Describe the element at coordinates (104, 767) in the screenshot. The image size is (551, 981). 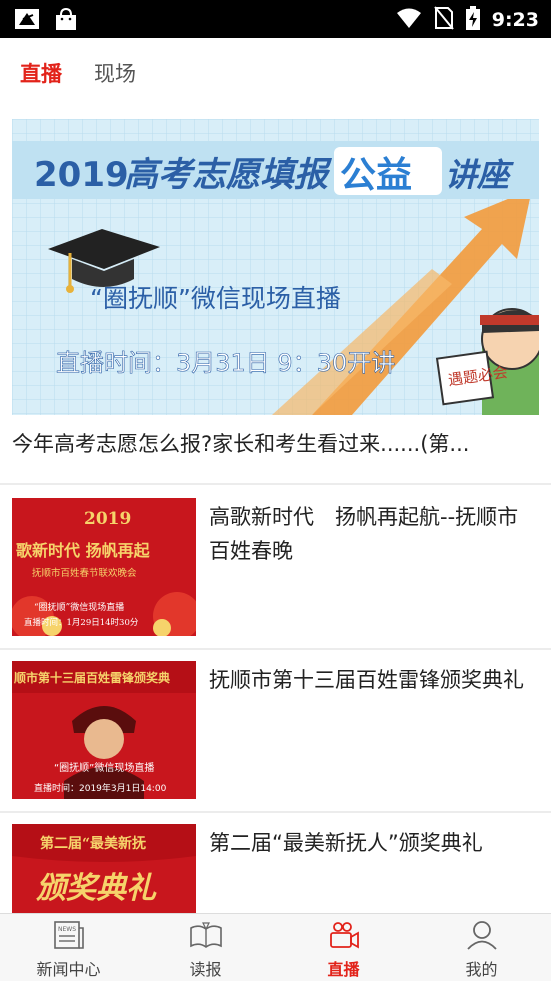
I see `thumb-line2: “圈抚顺”微信现场直播` at that location.